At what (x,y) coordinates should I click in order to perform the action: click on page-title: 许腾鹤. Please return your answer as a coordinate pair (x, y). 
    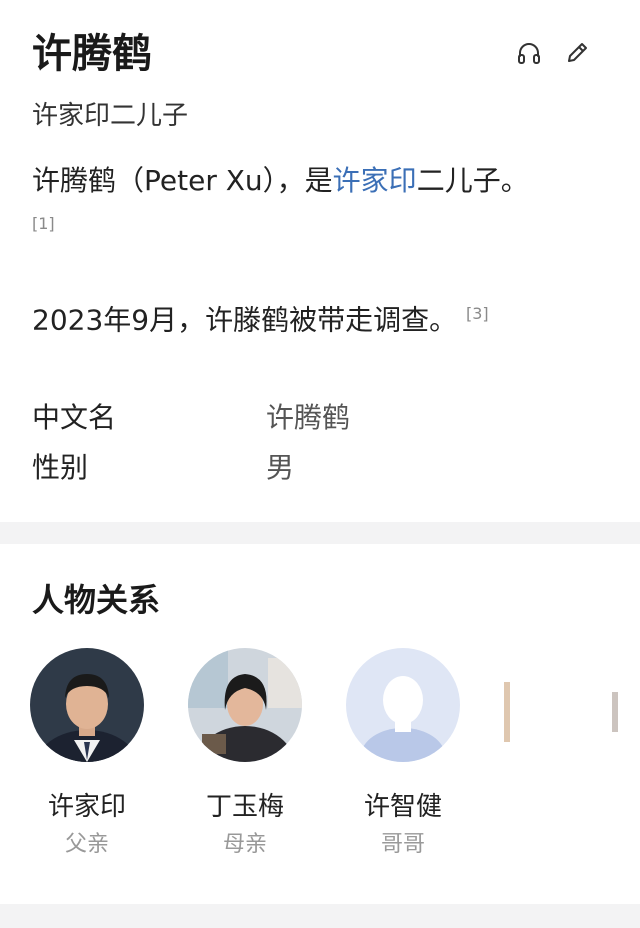
    Looking at the image, I should click on (92, 54).